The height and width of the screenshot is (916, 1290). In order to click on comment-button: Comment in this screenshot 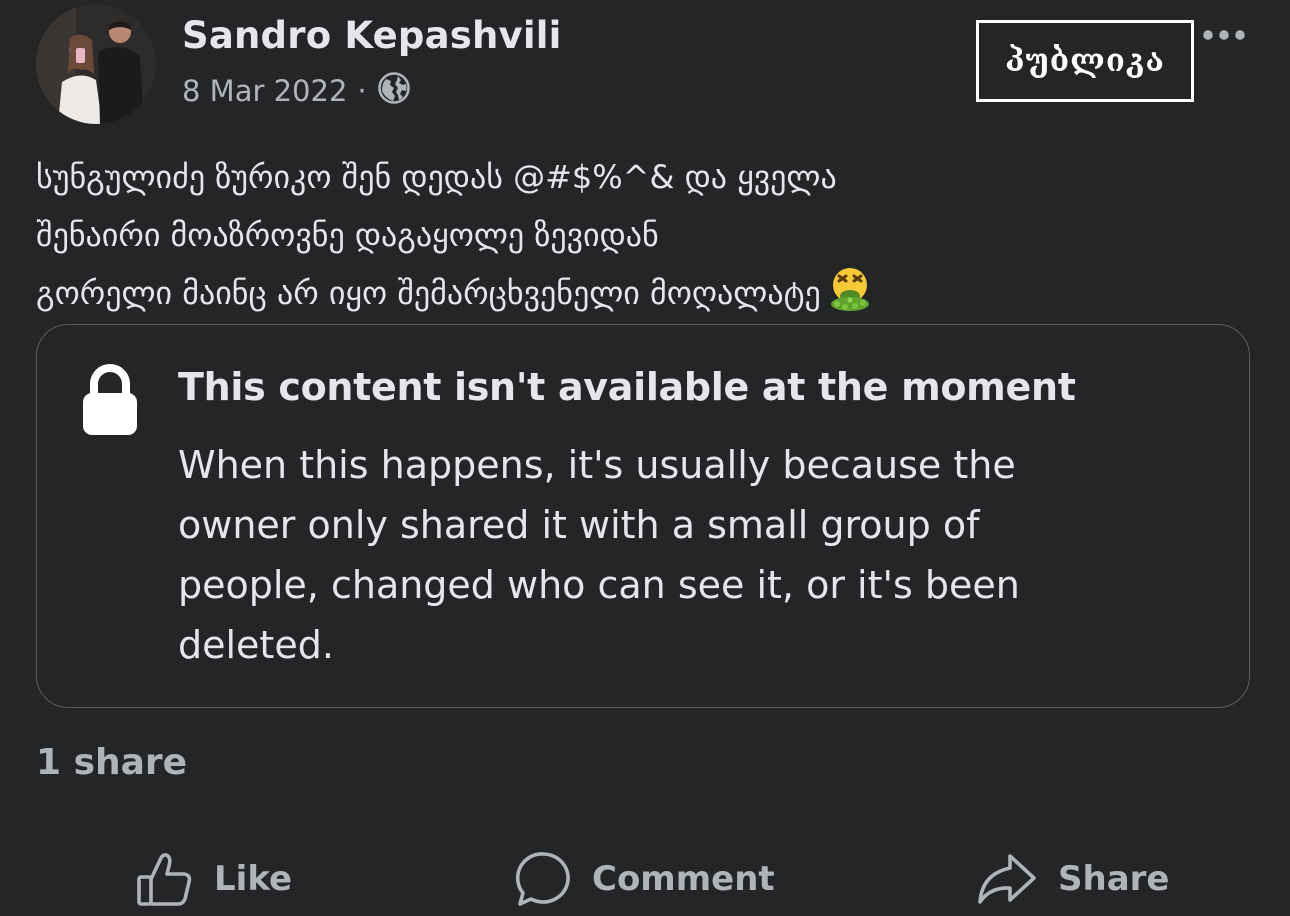, I will do `click(644, 879)`.